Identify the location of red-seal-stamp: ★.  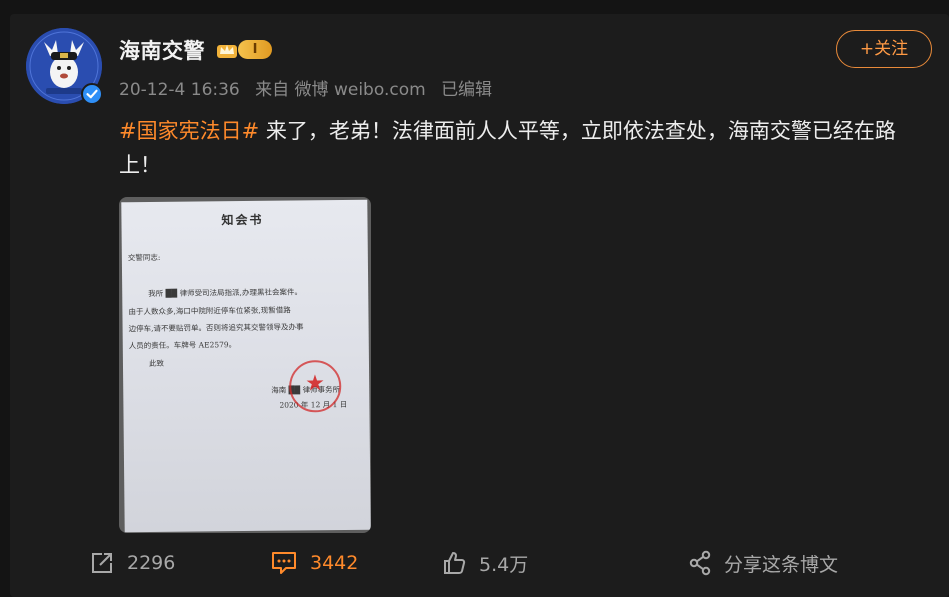
(315, 386).